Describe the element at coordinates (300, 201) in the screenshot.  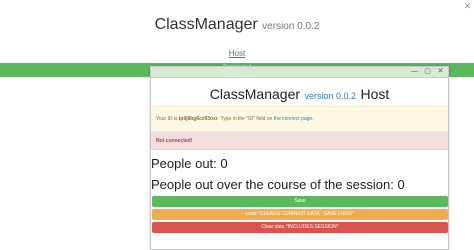
I see `save-button: Save` at that location.